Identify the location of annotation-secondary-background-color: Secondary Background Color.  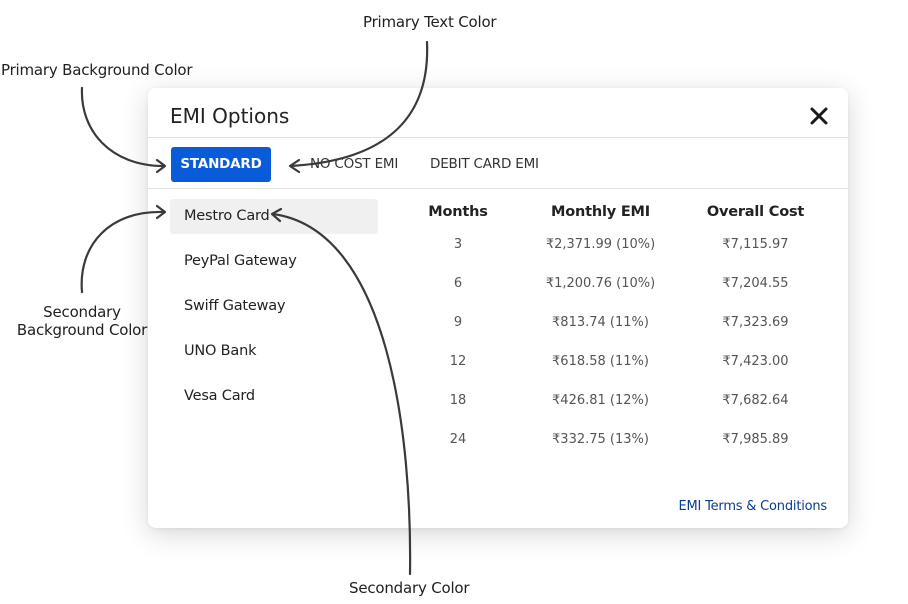
(82, 321).